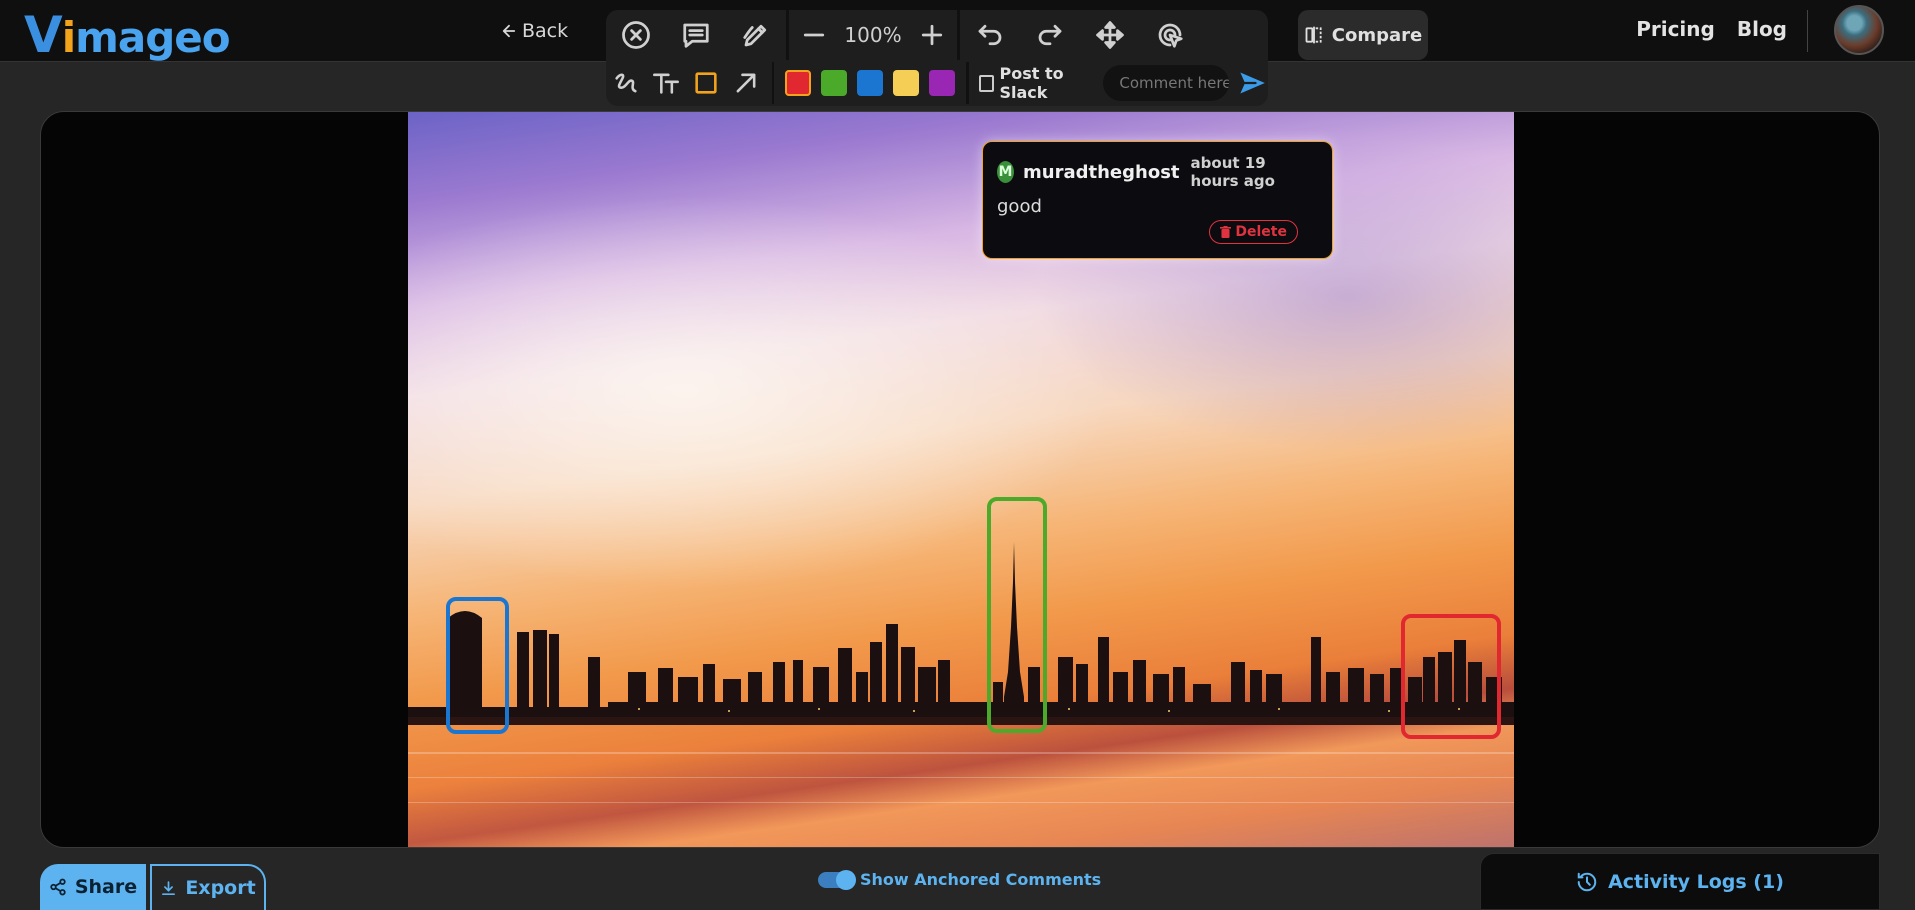 The height and width of the screenshot is (910, 1915). I want to click on commenter-avatar: M, so click(1006, 172).